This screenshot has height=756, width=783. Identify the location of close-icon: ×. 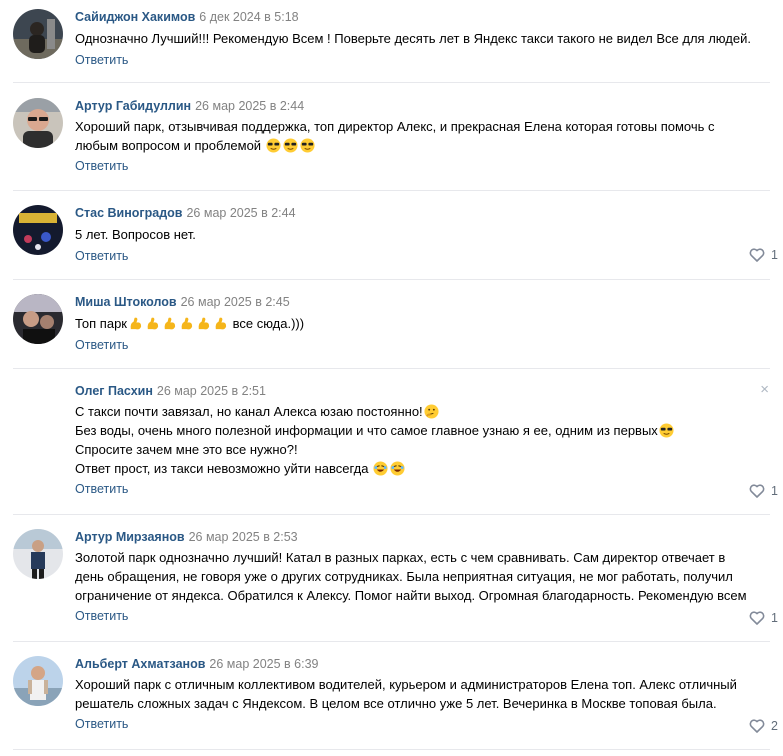
(764, 389).